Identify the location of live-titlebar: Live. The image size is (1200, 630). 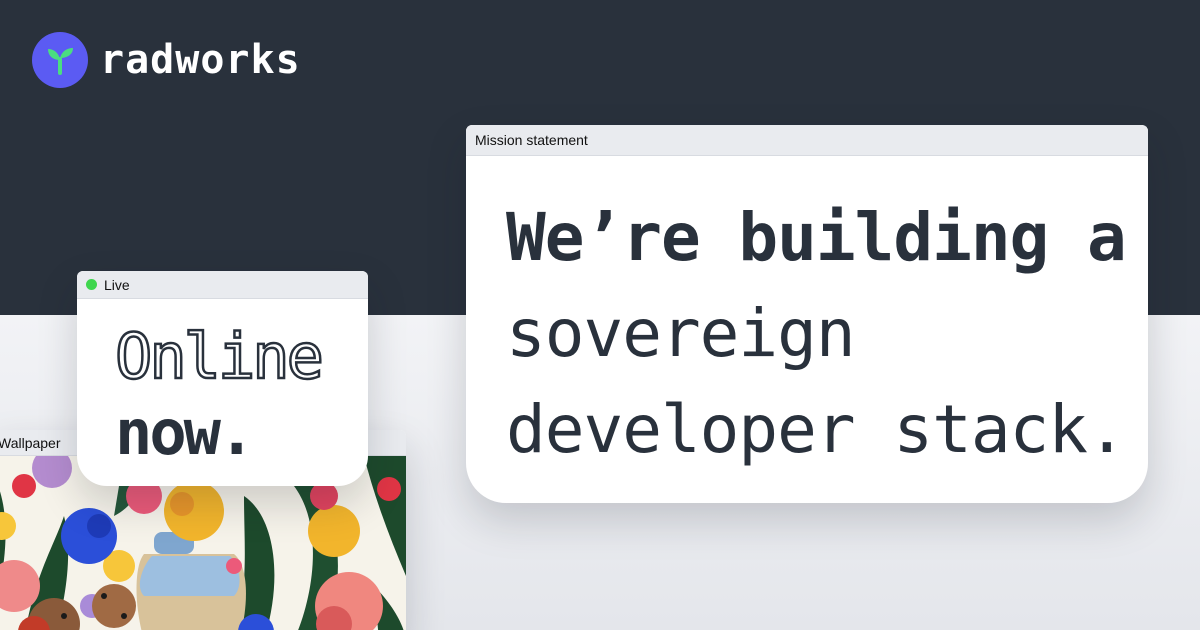
(222, 285).